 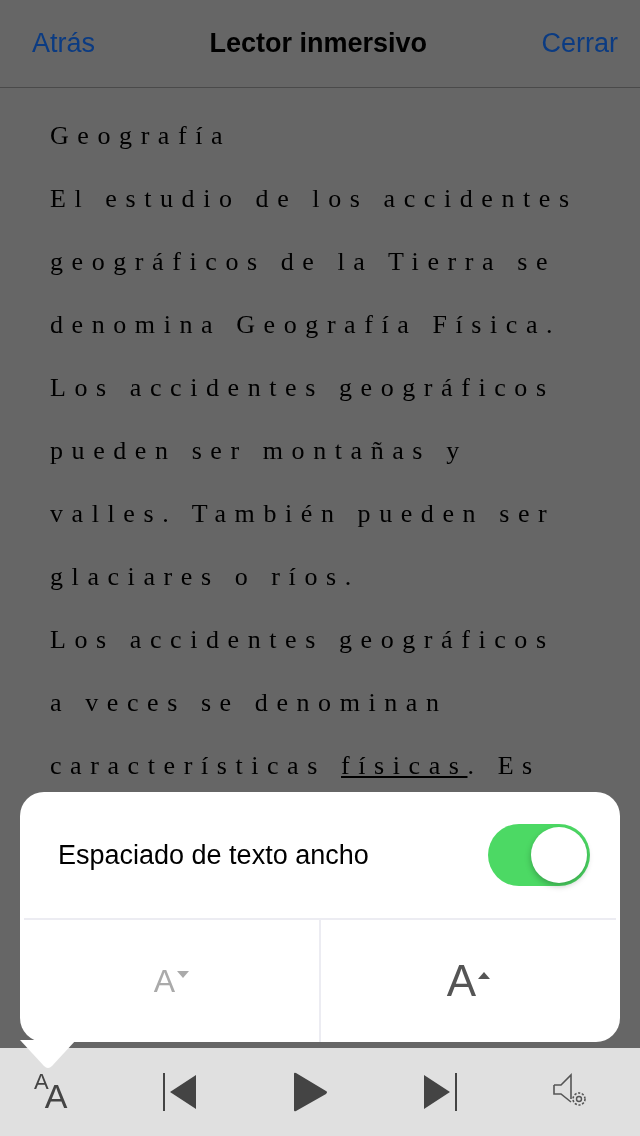 I want to click on back-link: Atrás, so click(x=64, y=43).